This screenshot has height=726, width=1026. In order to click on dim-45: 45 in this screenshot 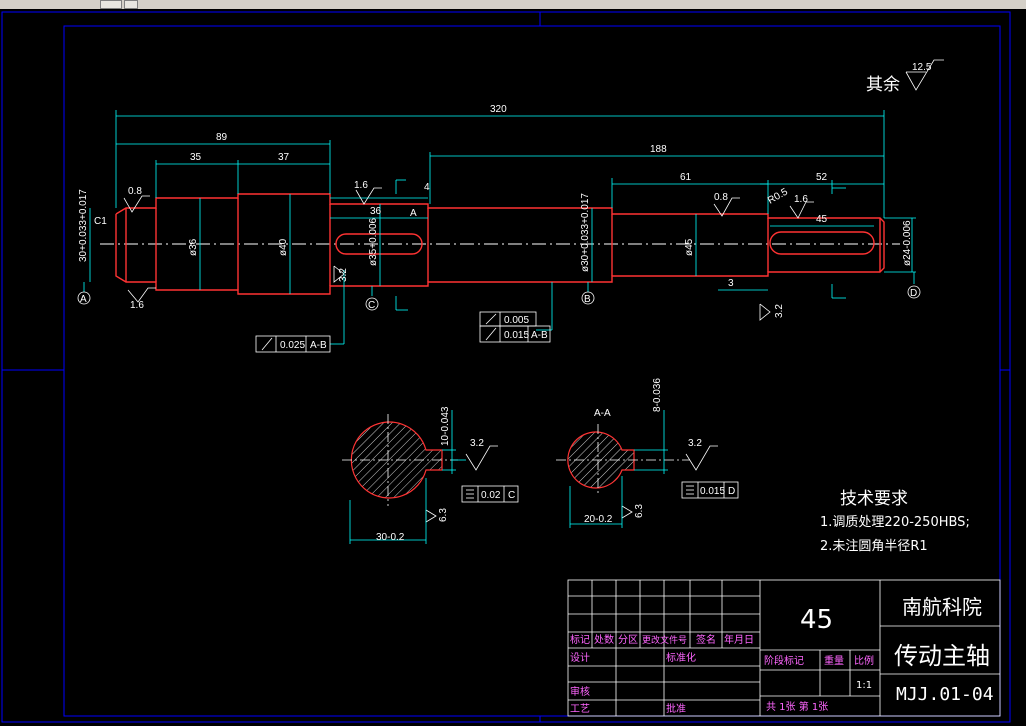, I will do `click(822, 219)`.